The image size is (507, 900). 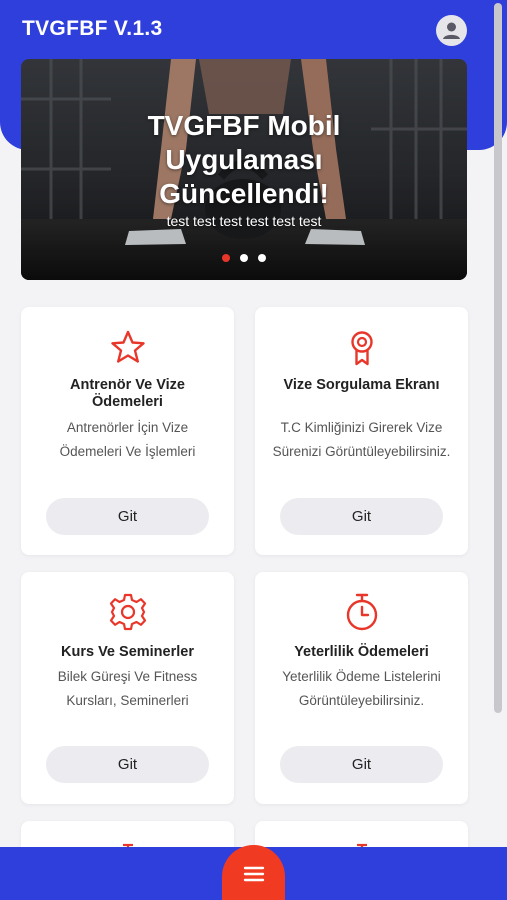 I want to click on app-title: TVGFBF V.1.3, so click(x=92, y=28).